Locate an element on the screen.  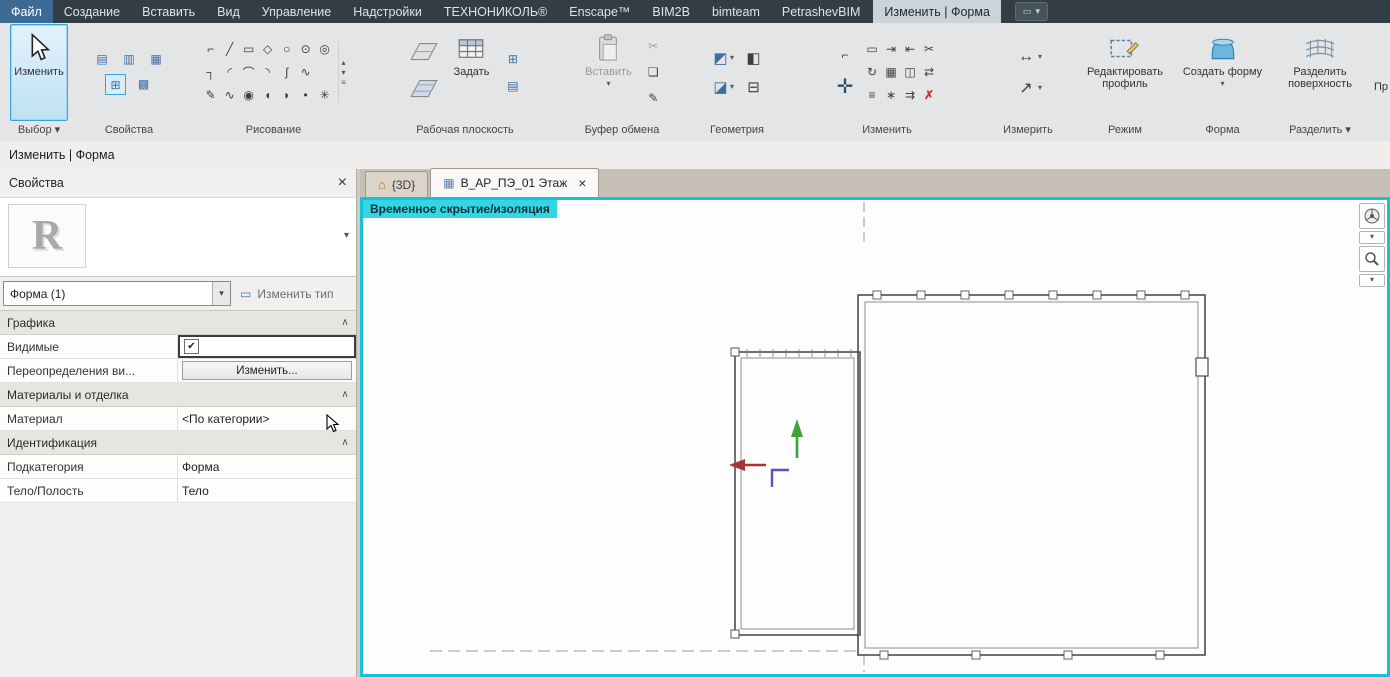
group-label-measure: Измерить is located at coordinates (1028, 130).